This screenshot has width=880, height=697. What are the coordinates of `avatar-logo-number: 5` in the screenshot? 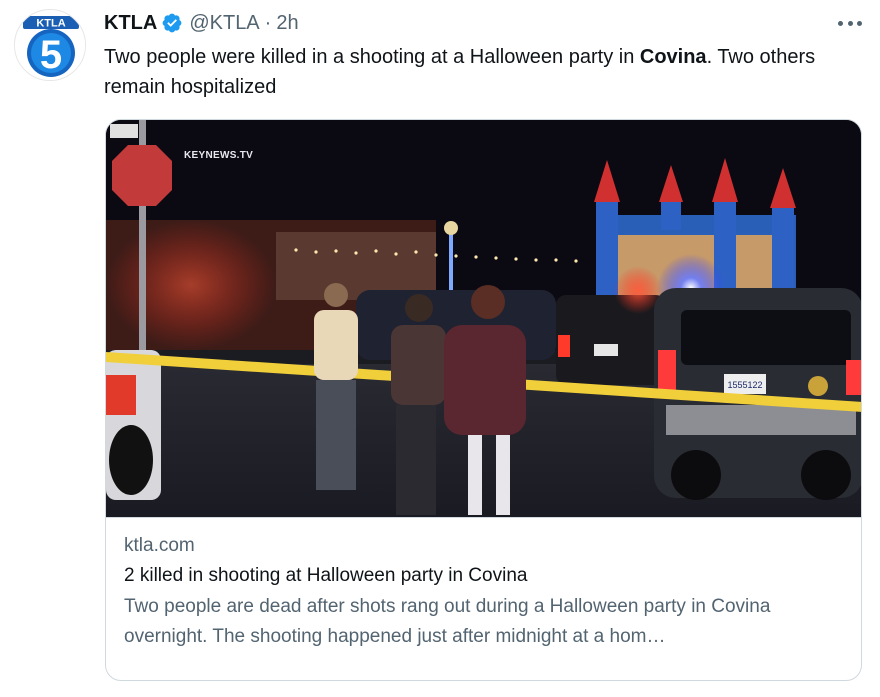 It's located at (51, 55).